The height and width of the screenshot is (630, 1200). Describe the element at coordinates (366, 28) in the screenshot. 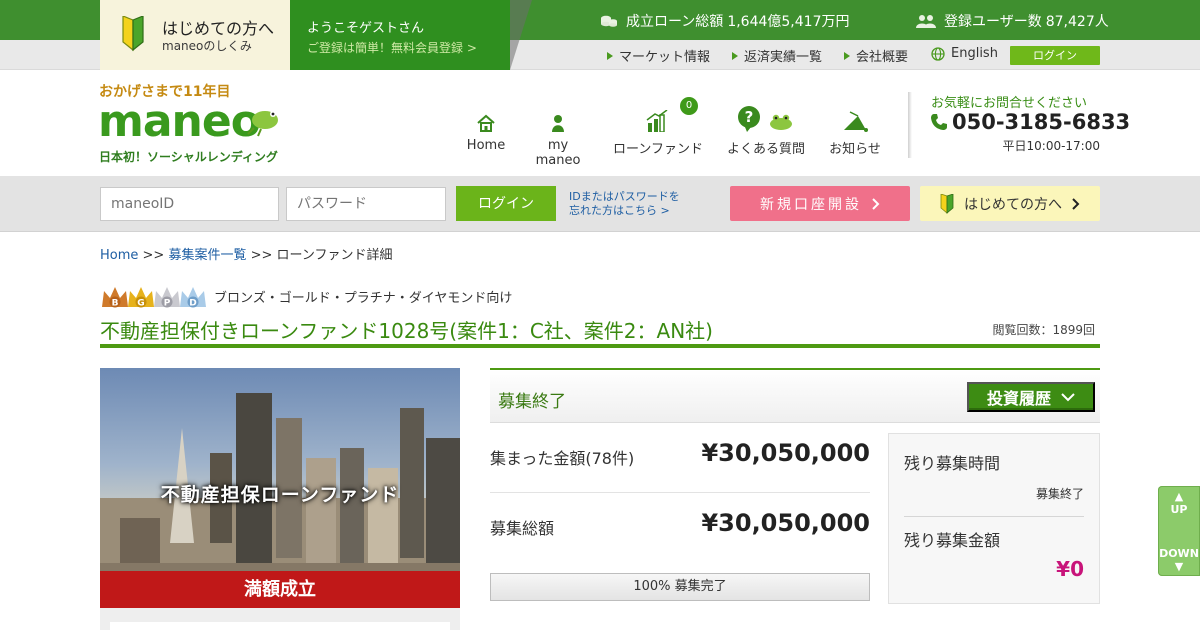

I see `welcome-greeting: ようこそゲストさん` at that location.